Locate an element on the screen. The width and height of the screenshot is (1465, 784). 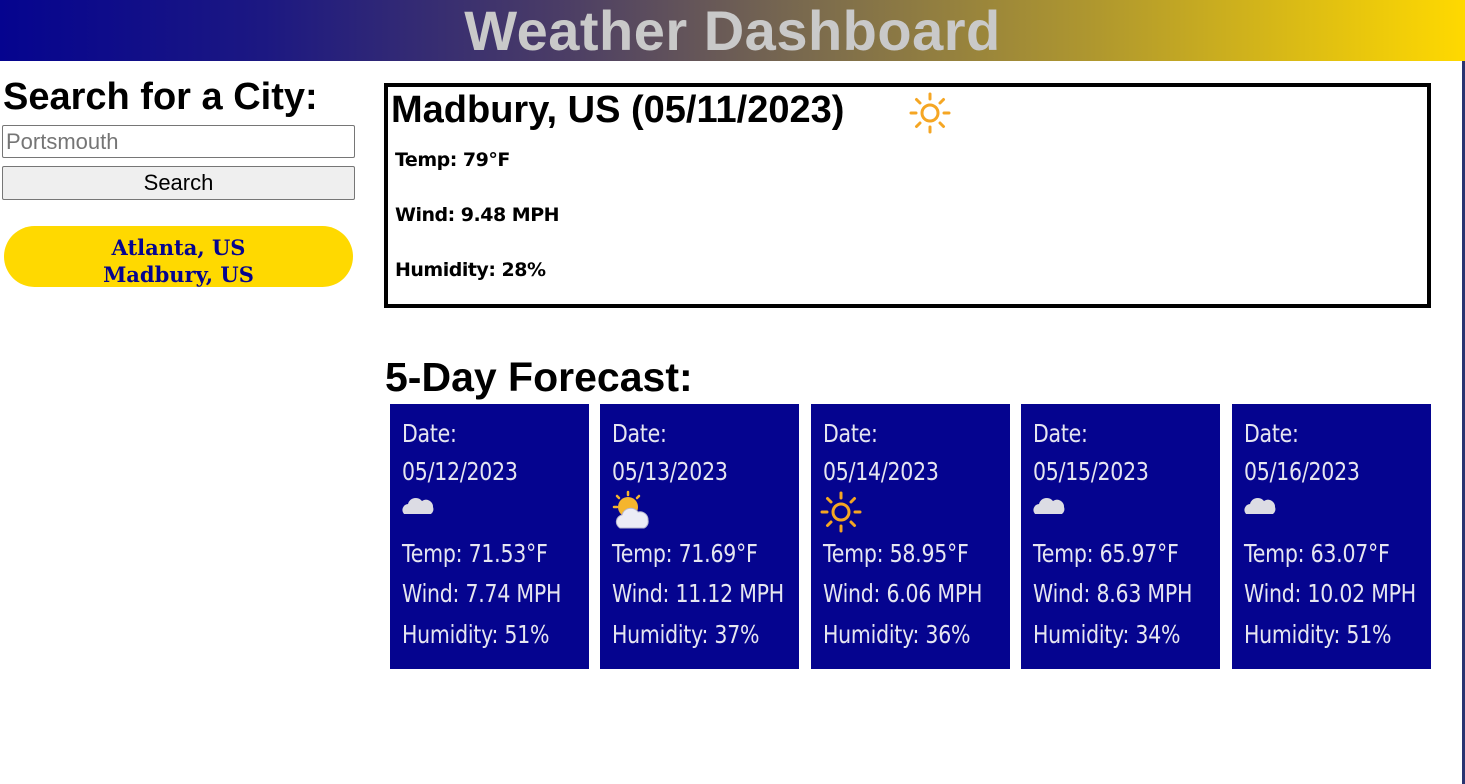
page-title: Weather Dashboard is located at coordinates (732, 31).